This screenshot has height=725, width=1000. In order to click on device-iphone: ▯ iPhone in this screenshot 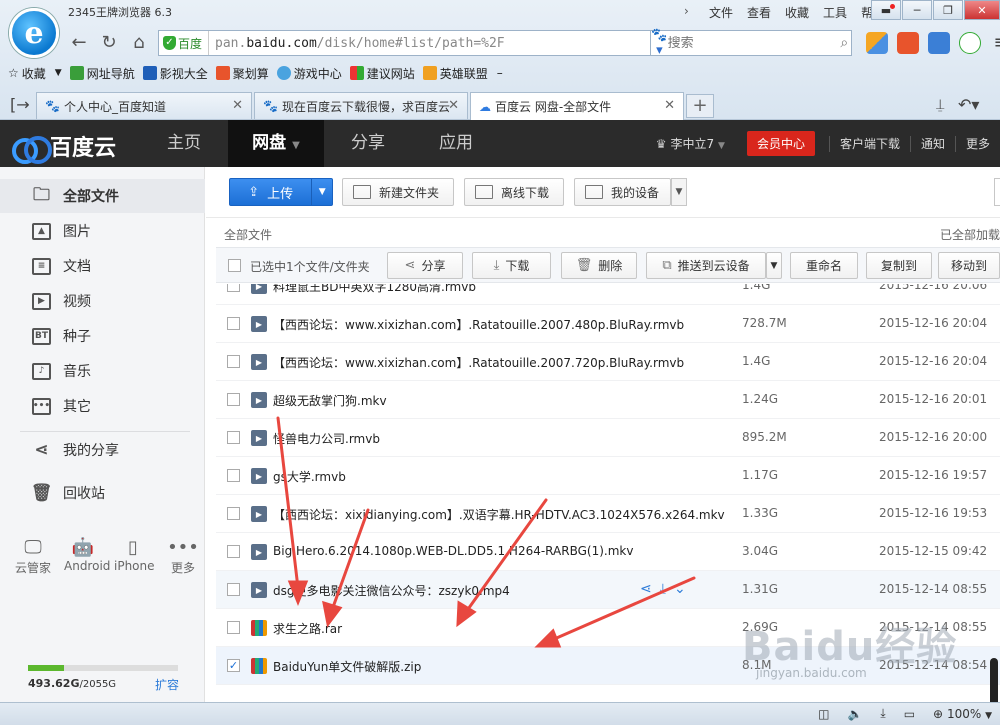, I will do `click(134, 556)`.